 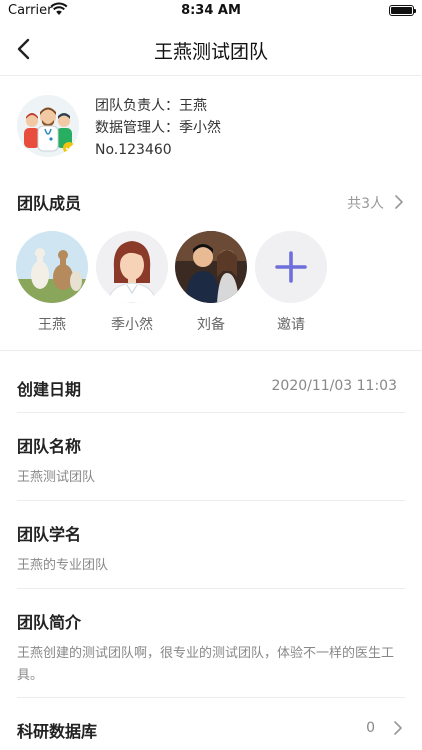 I want to click on research-database-label: 科研数据库, so click(x=57, y=731).